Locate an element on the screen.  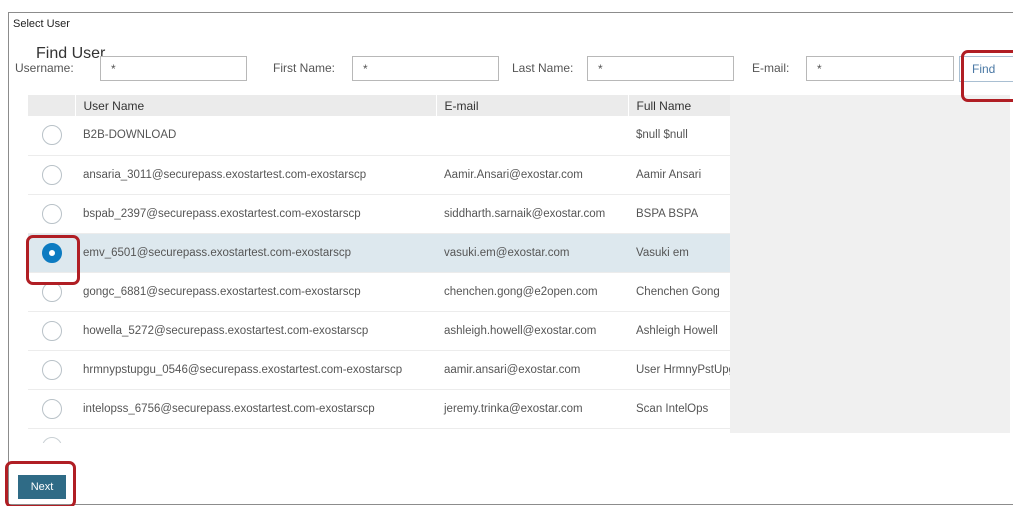
email-cell is located at coordinates (532, 136).